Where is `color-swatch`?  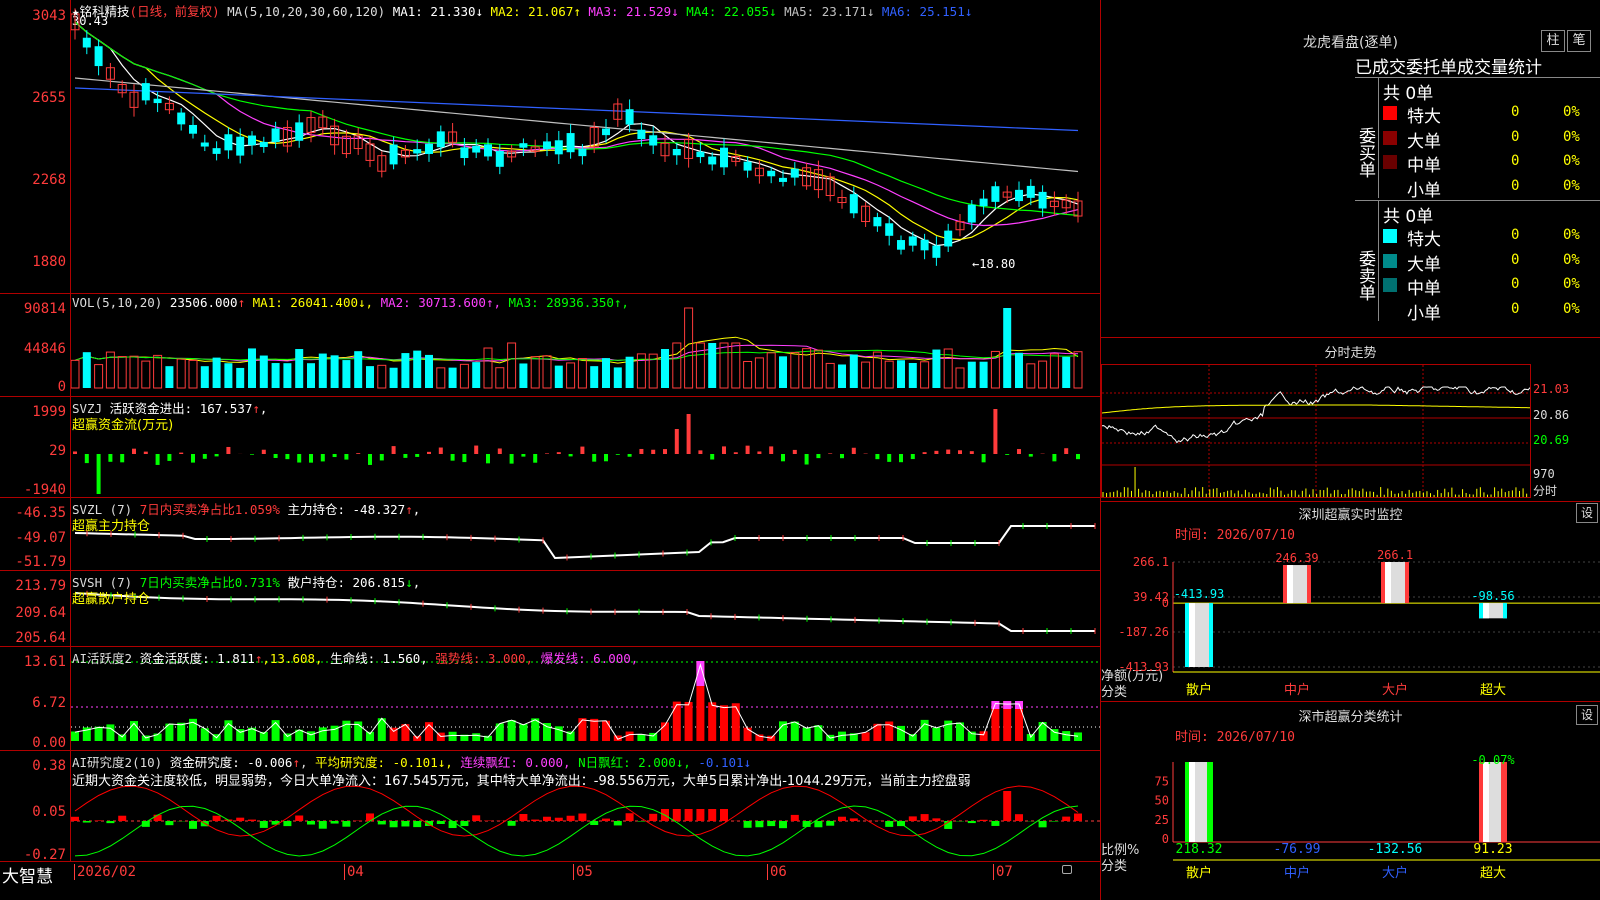
color-swatch is located at coordinates (1390, 285).